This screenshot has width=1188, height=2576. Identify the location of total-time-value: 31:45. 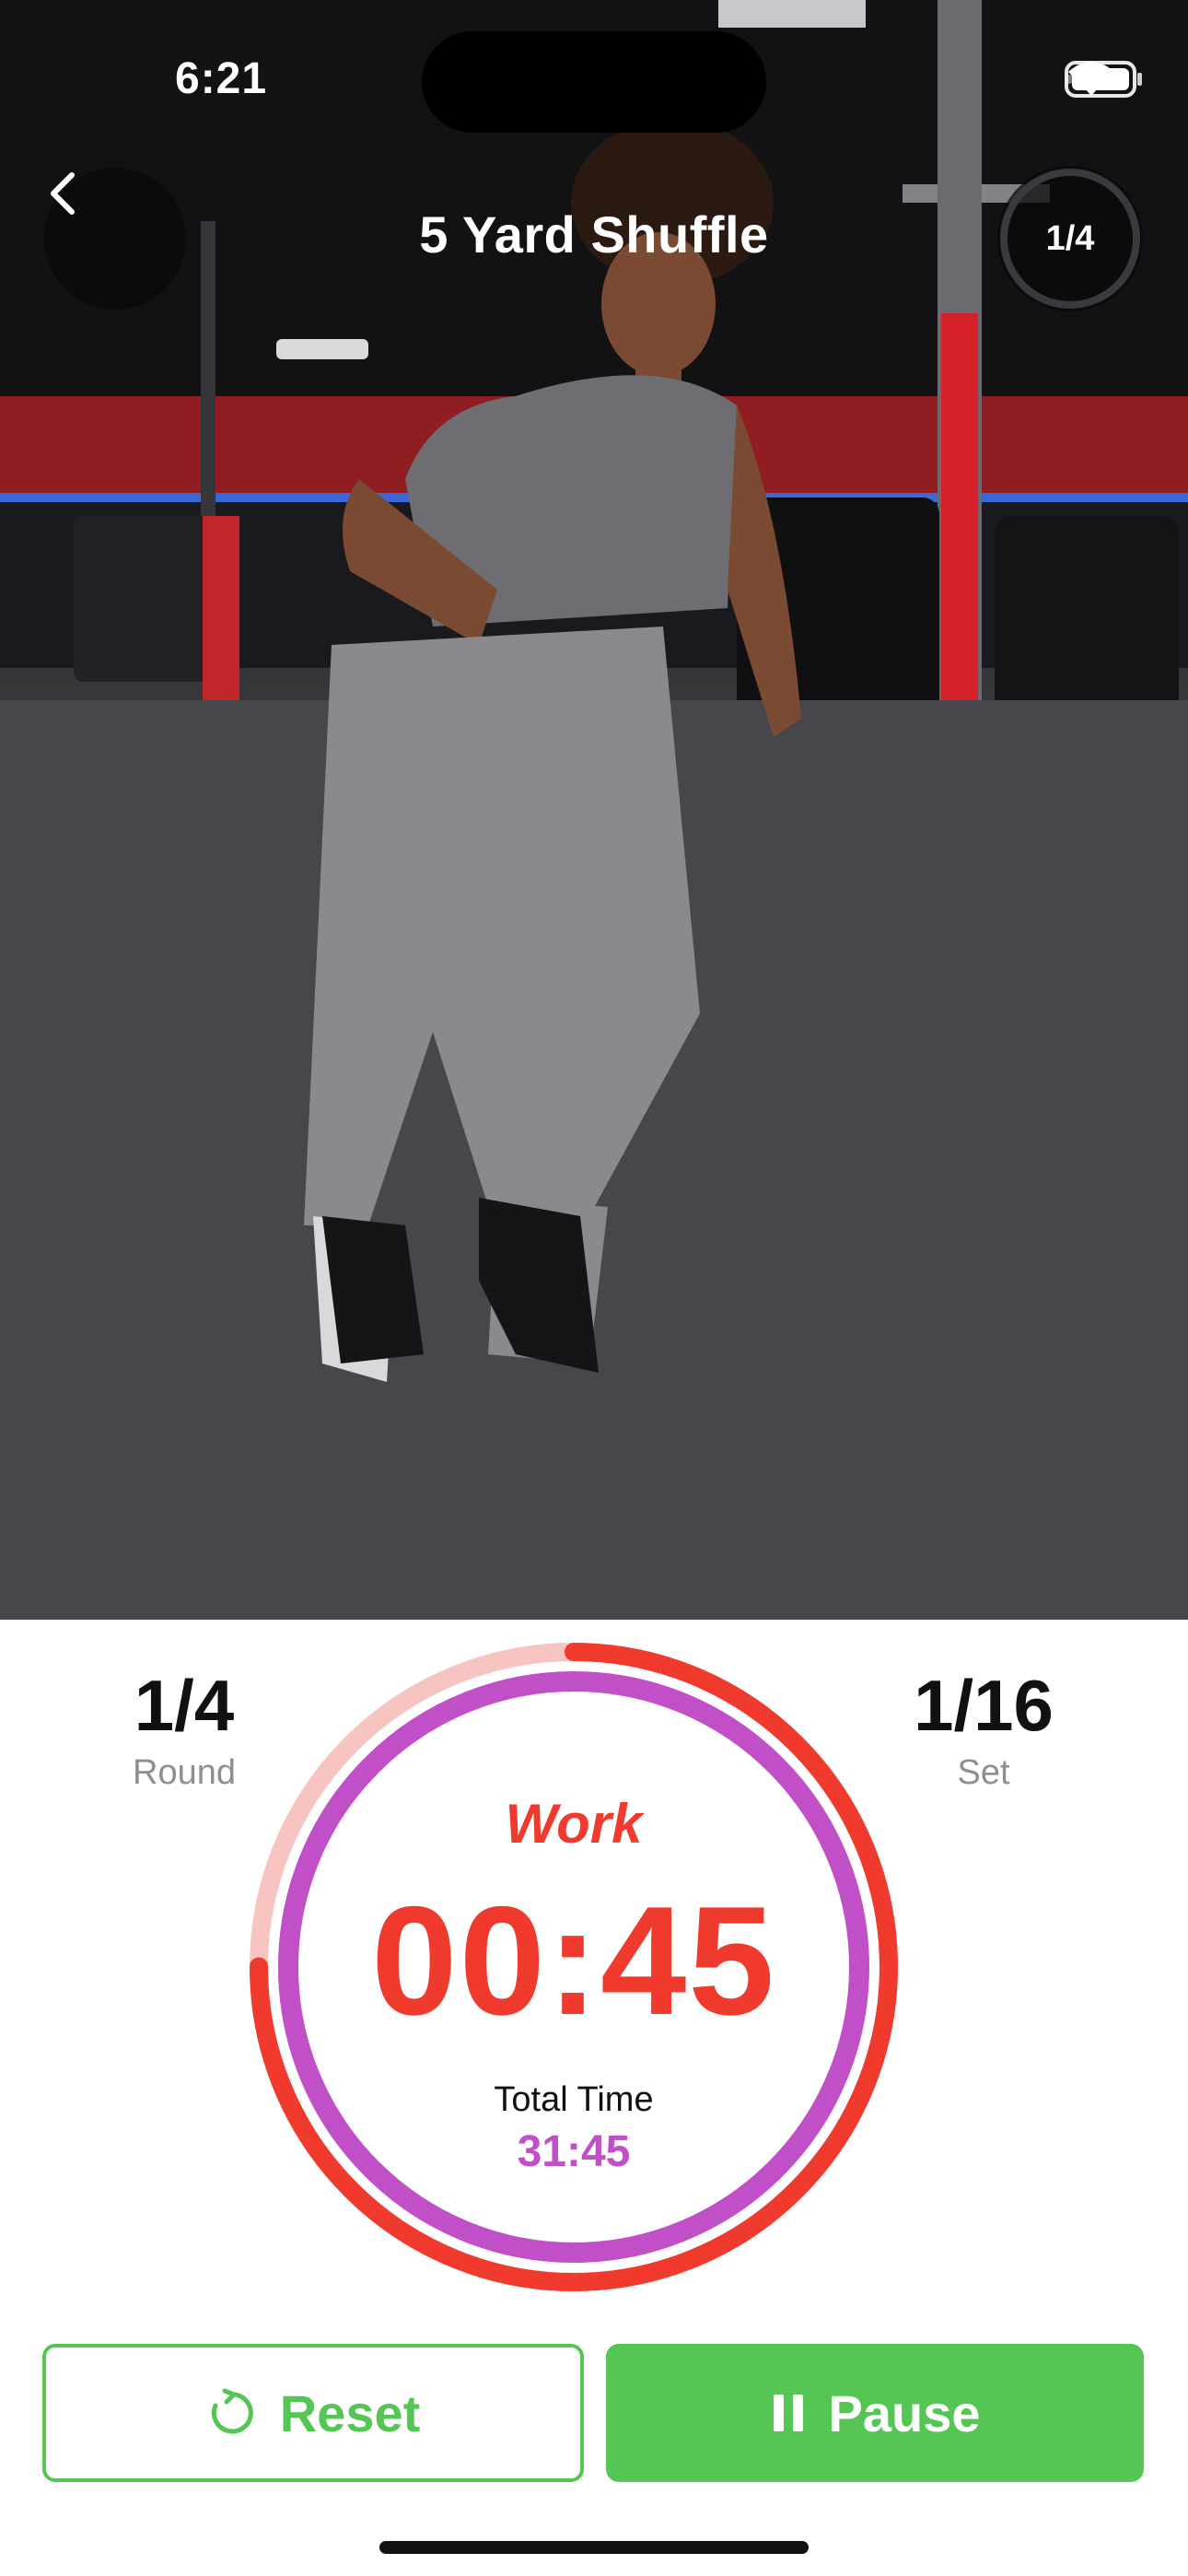
(574, 2151).